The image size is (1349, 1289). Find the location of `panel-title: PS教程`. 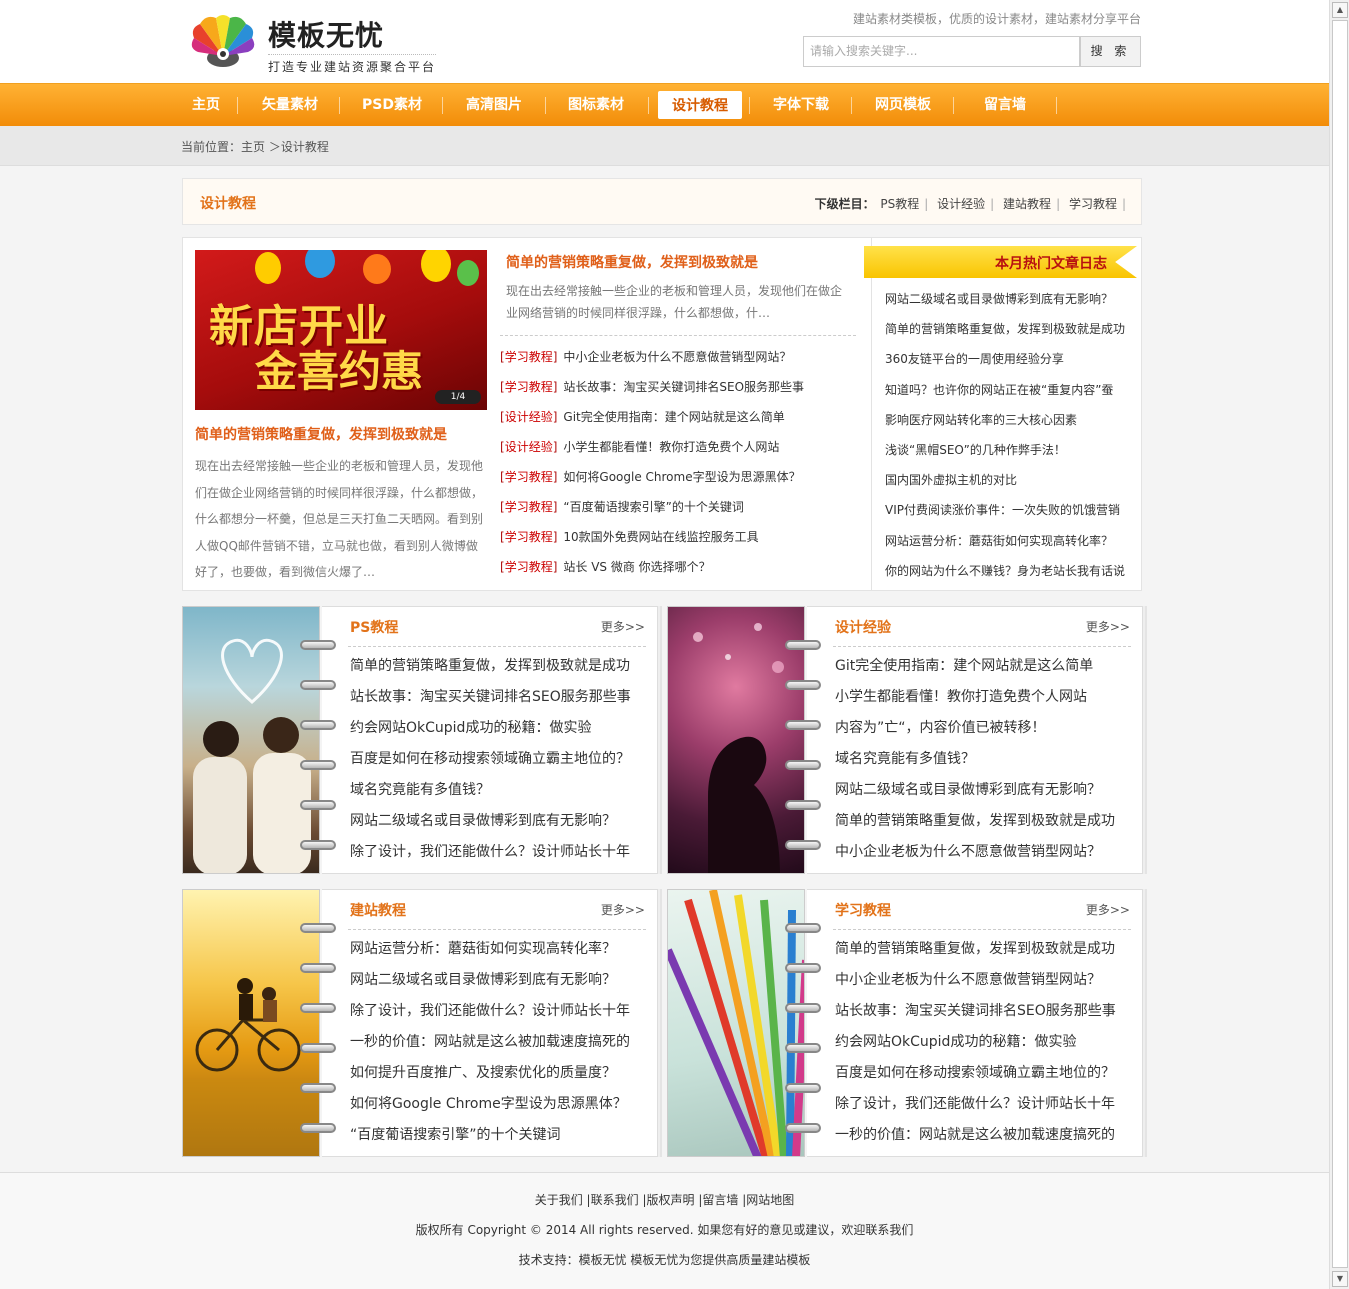

panel-title: PS教程 is located at coordinates (374, 627).